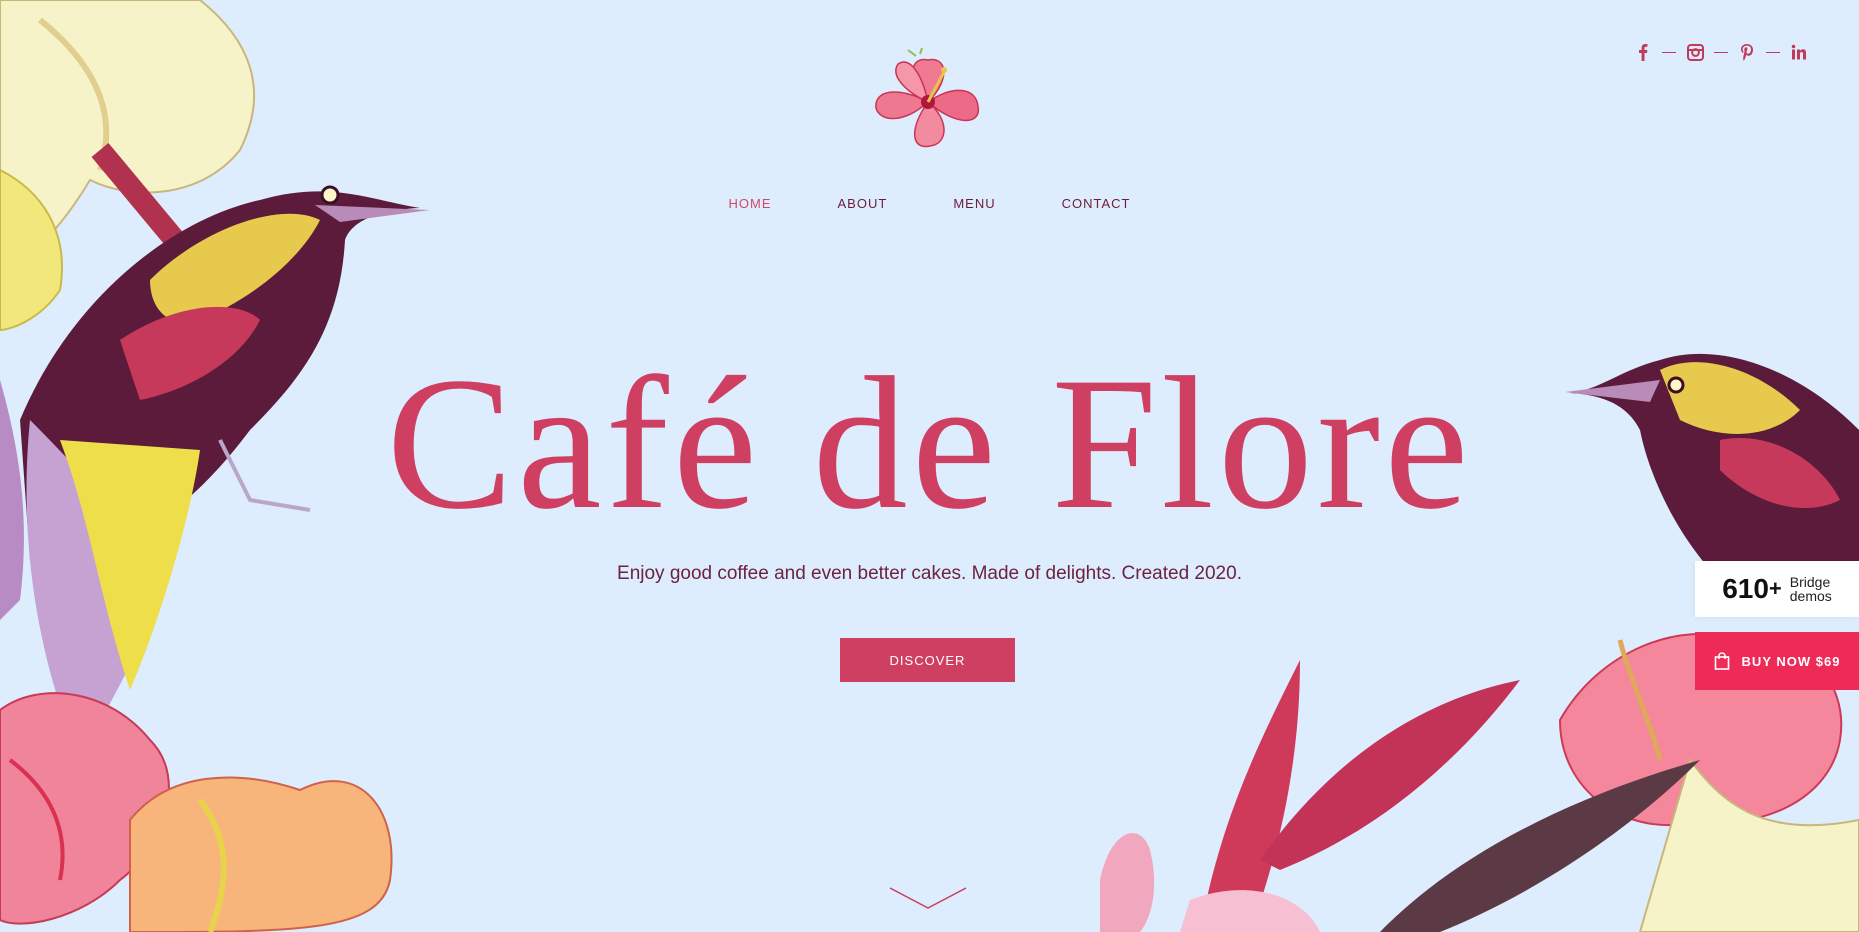 This screenshot has width=1859, height=932. What do you see at coordinates (127, 166) in the screenshot?
I see `orchid-top-left` at bounding box center [127, 166].